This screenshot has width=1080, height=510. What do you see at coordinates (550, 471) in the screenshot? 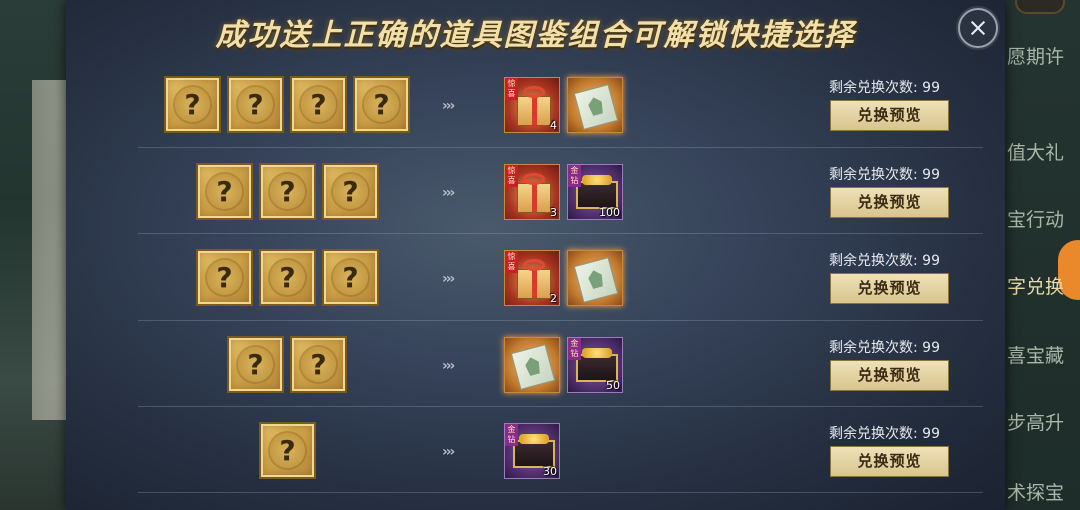
I see `reward-quantity: 30` at bounding box center [550, 471].